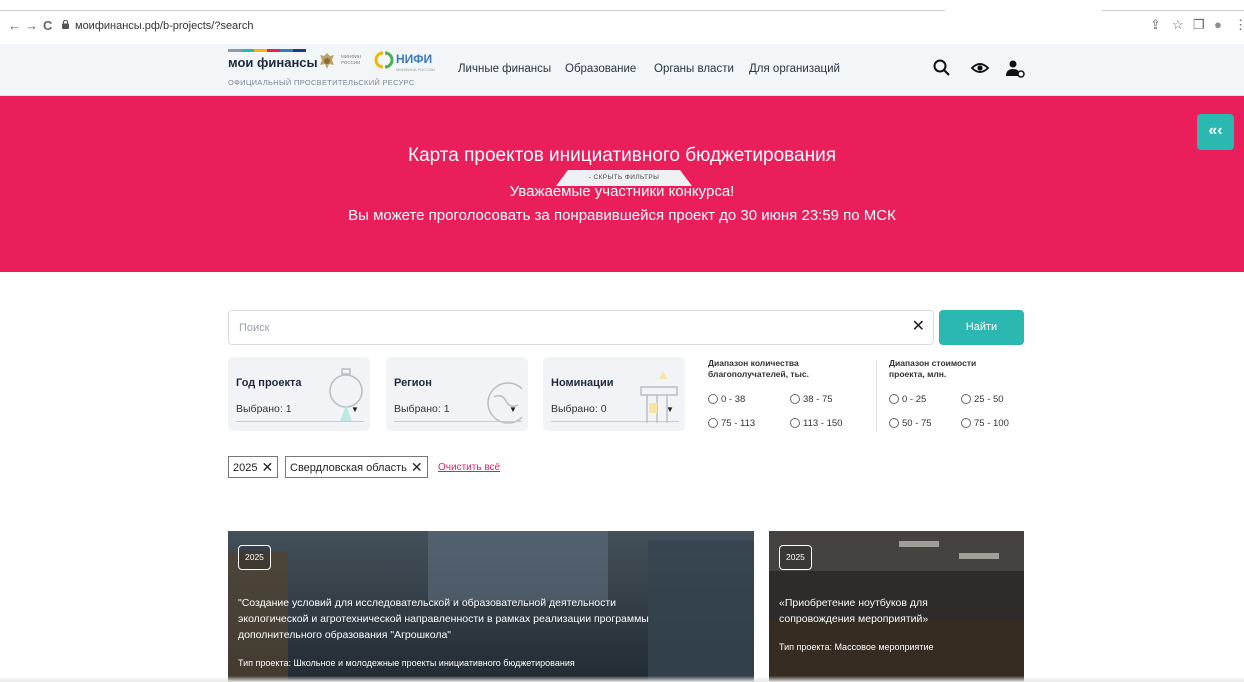 This screenshot has height=682, width=1244. What do you see at coordinates (348, 468) in the screenshot?
I see `chip-label: Свердловская область` at bounding box center [348, 468].